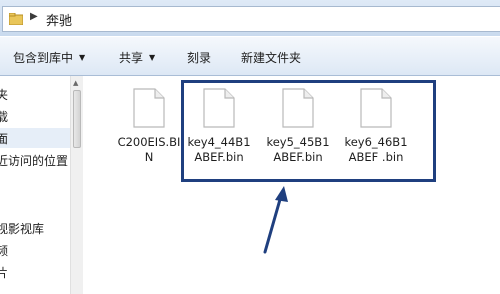 This screenshot has height=294, width=500. Describe the element at coordinates (76, 185) in the screenshot. I see `nav-scrollbar: ▲` at that location.